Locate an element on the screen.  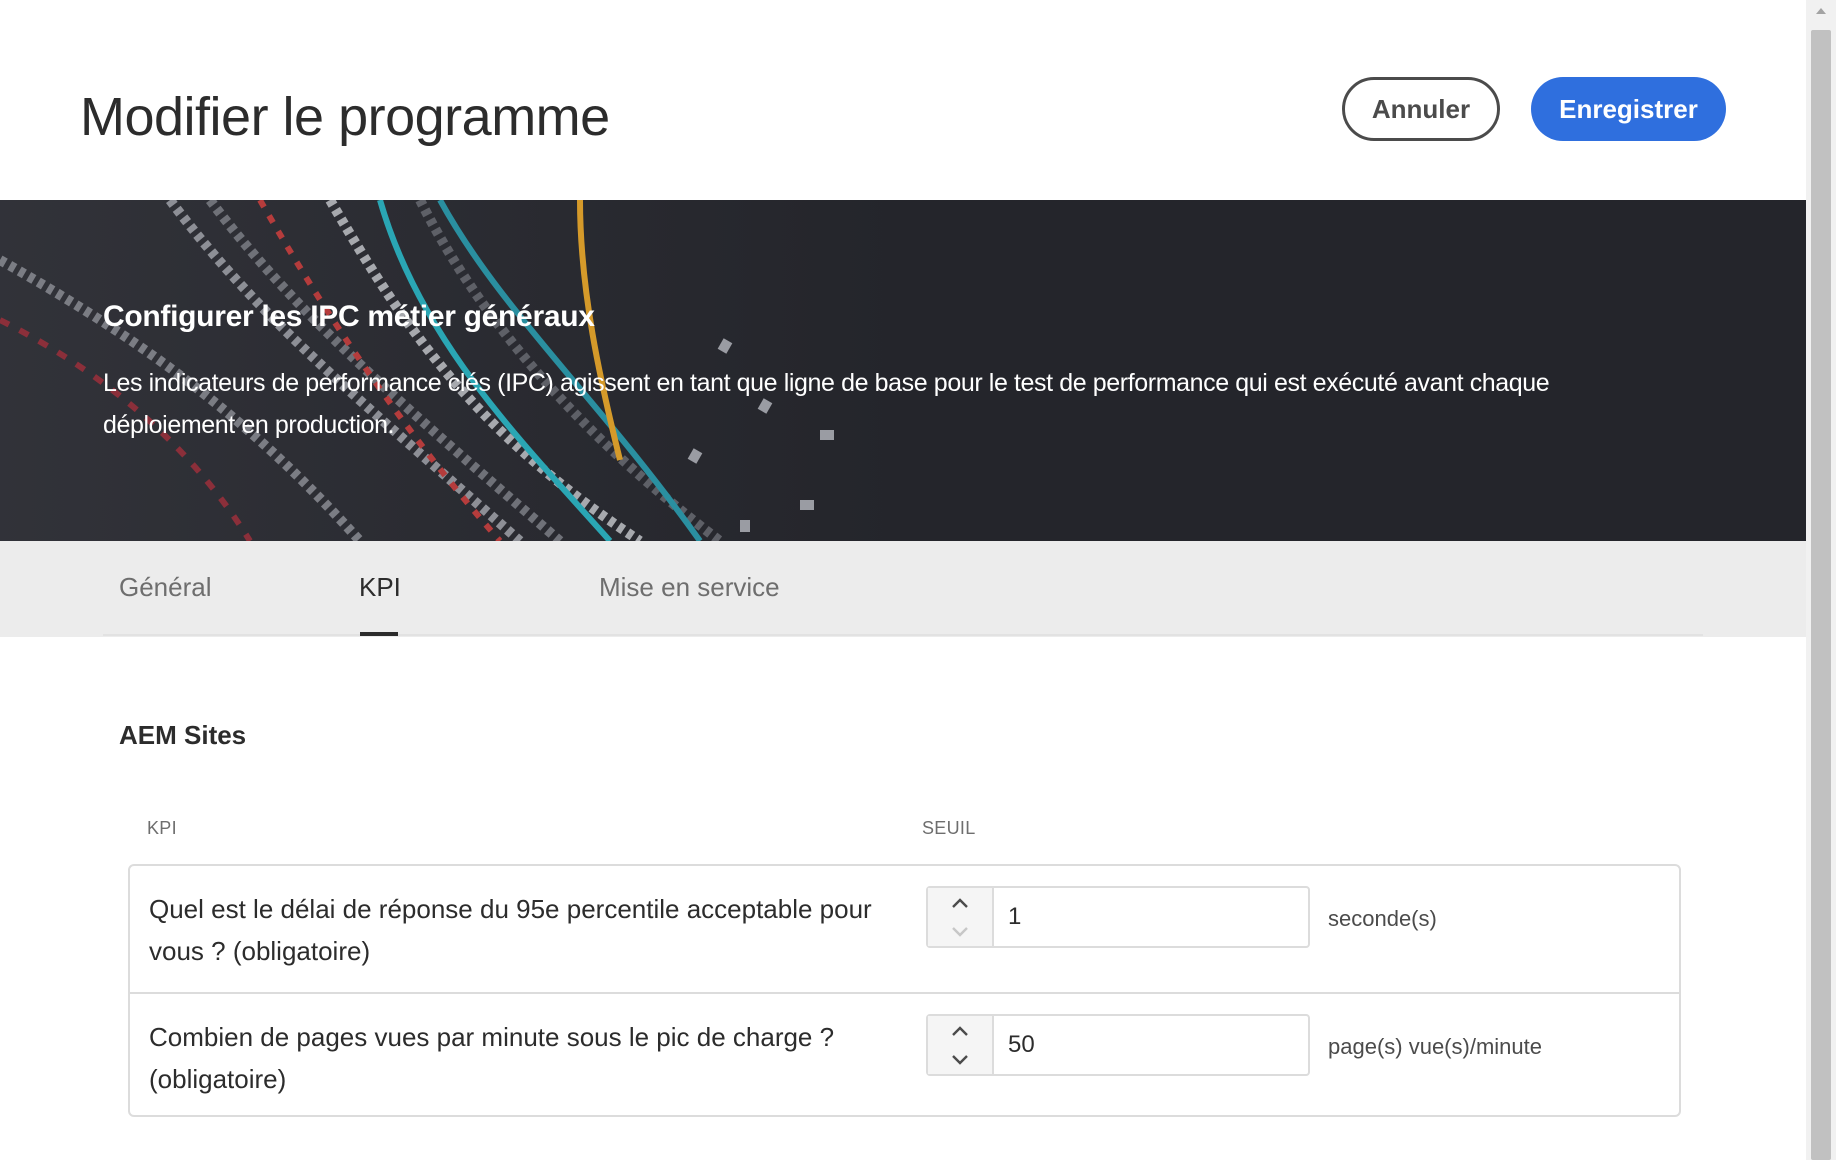
banner-title: Configurer les IPC métier généraux is located at coordinates (349, 316).